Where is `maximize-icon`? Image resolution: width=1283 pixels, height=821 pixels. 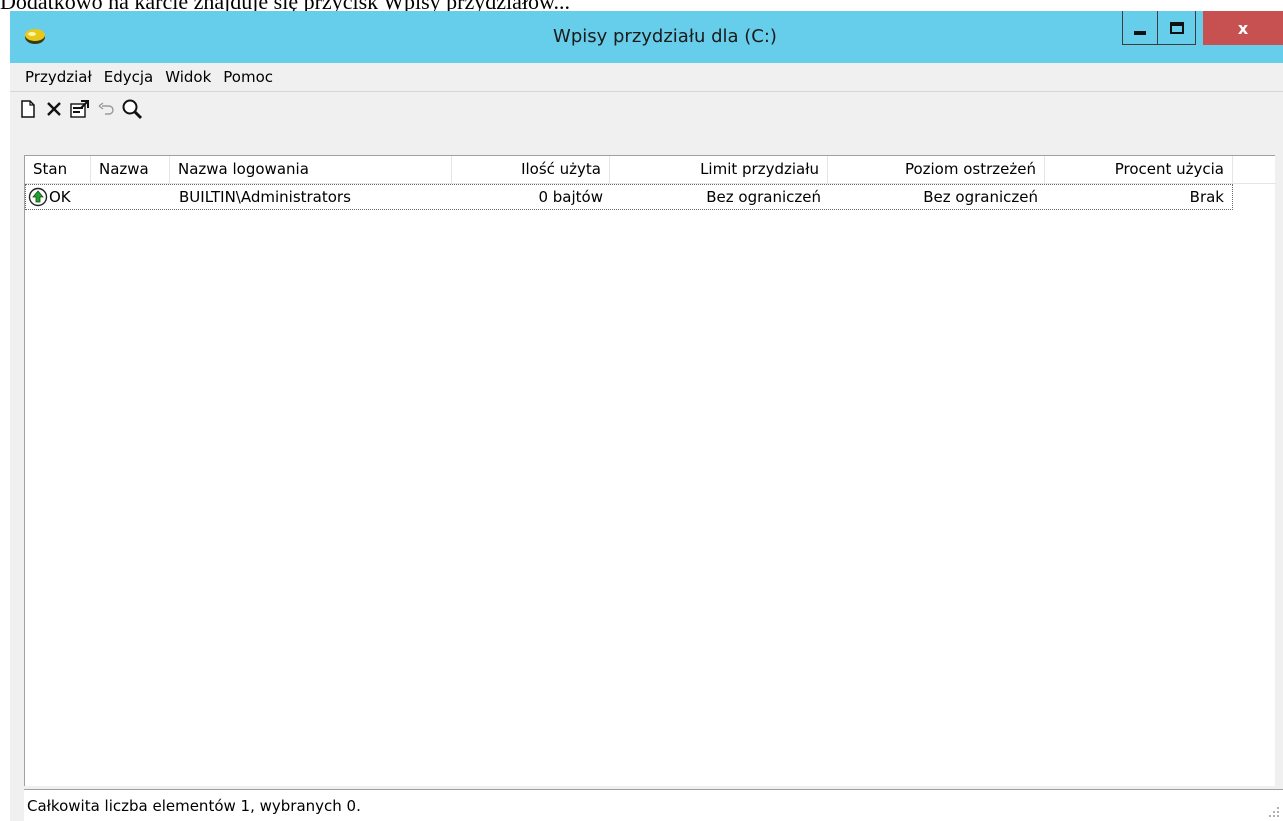 maximize-icon is located at coordinates (1176, 27).